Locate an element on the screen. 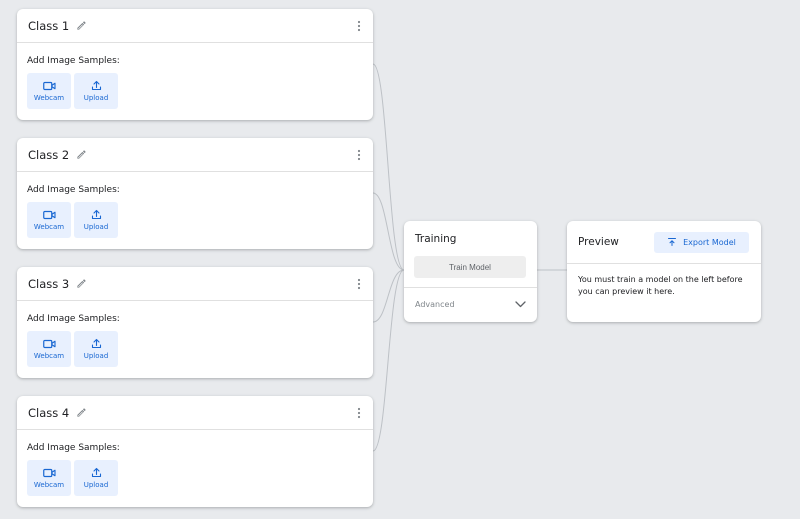 This screenshot has width=800, height=519. class-header: Class 3 is located at coordinates (195, 284).